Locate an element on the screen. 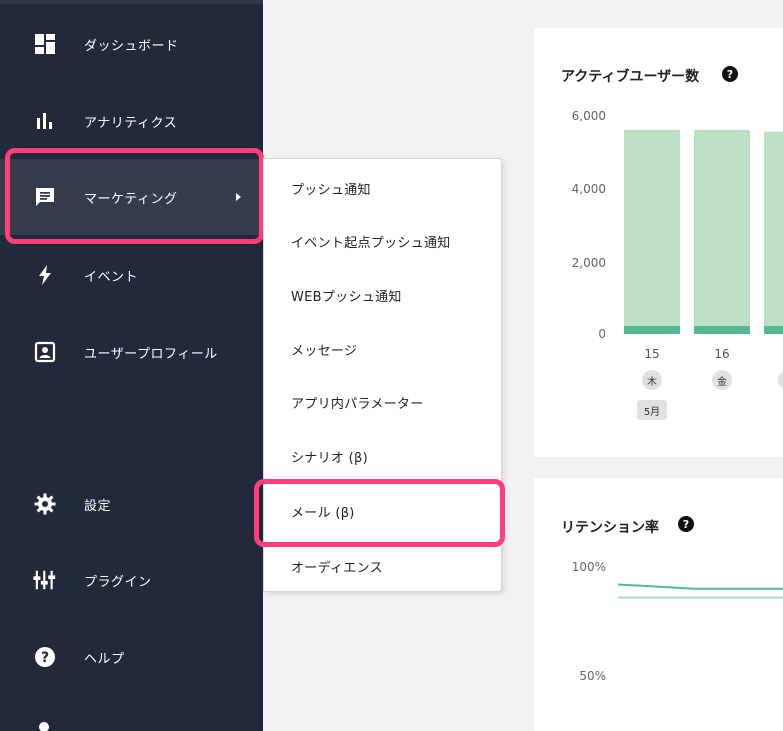 The image size is (783, 731). submenu-item-in-app-params: アプリ内パラメーター is located at coordinates (357, 402).